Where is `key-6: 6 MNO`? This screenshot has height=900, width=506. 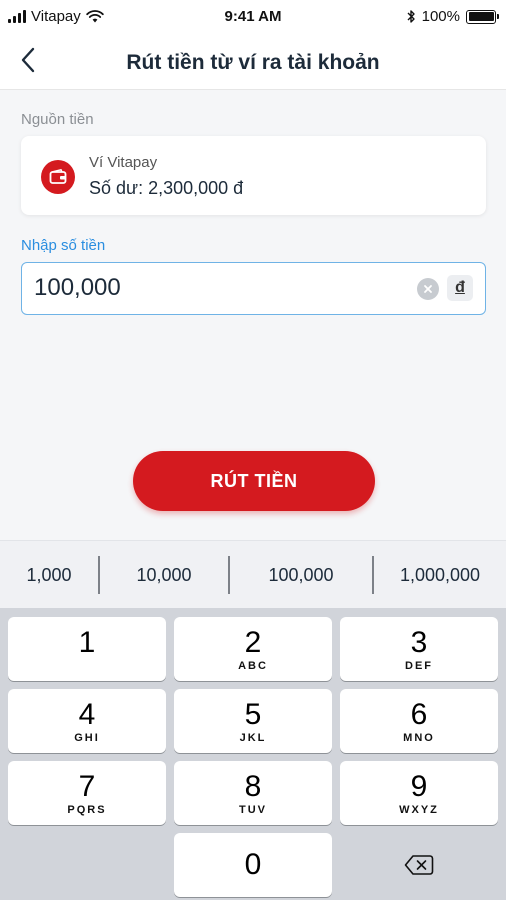 key-6: 6 MNO is located at coordinates (419, 721).